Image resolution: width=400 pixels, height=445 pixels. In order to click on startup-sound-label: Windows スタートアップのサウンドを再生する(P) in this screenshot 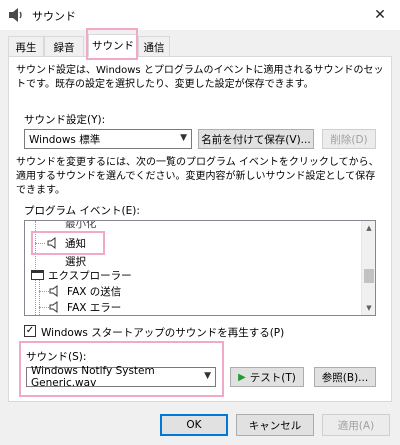, I will do `click(163, 333)`.